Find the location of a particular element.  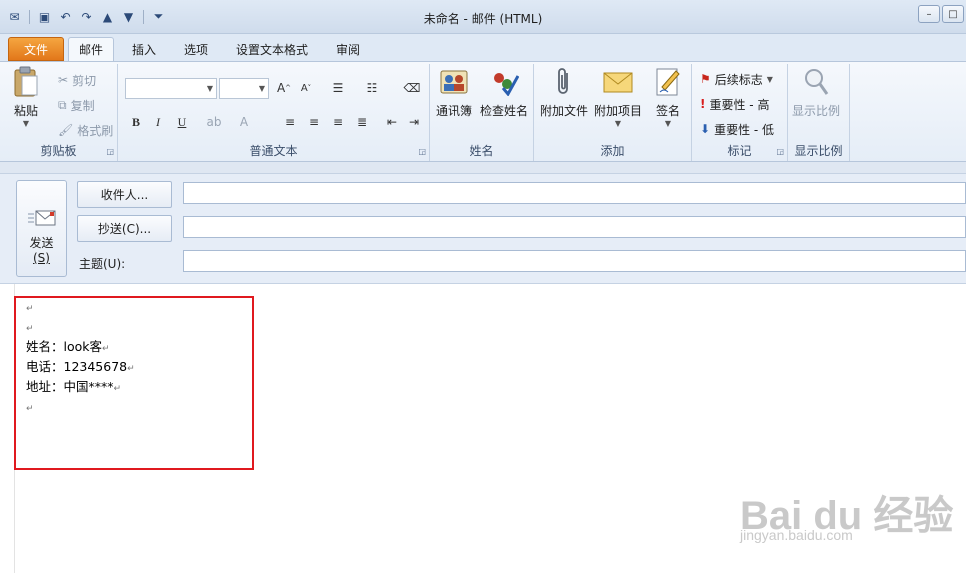

subject-field is located at coordinates (574, 261).